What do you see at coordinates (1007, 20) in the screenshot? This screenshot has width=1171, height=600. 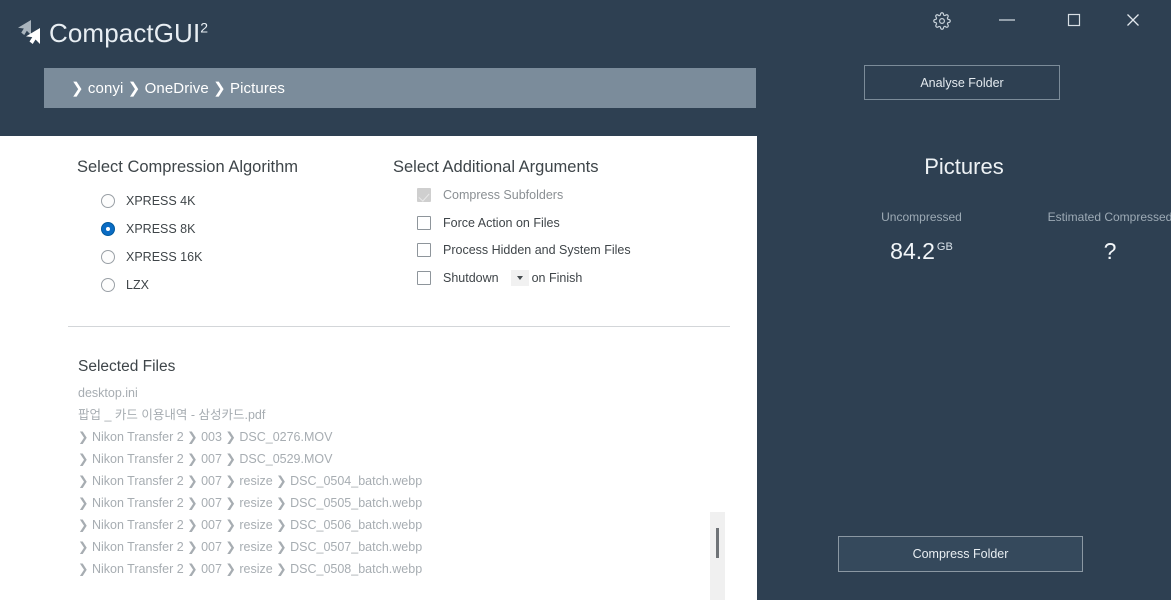 I see `minimize-icon` at bounding box center [1007, 20].